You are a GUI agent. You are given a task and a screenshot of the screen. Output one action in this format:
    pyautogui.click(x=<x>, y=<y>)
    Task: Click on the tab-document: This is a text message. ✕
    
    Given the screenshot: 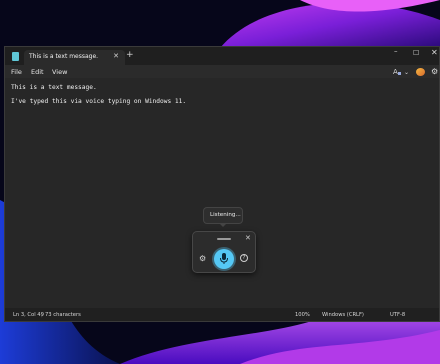 What is the action you would take?
    pyautogui.click(x=74, y=57)
    